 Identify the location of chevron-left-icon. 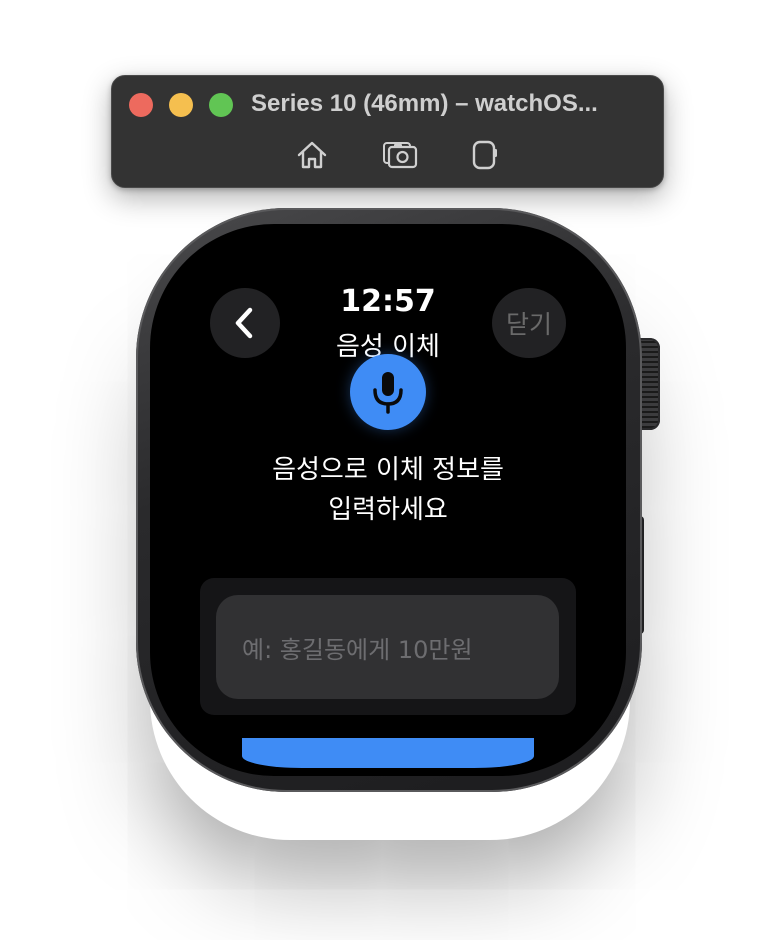
(244, 323).